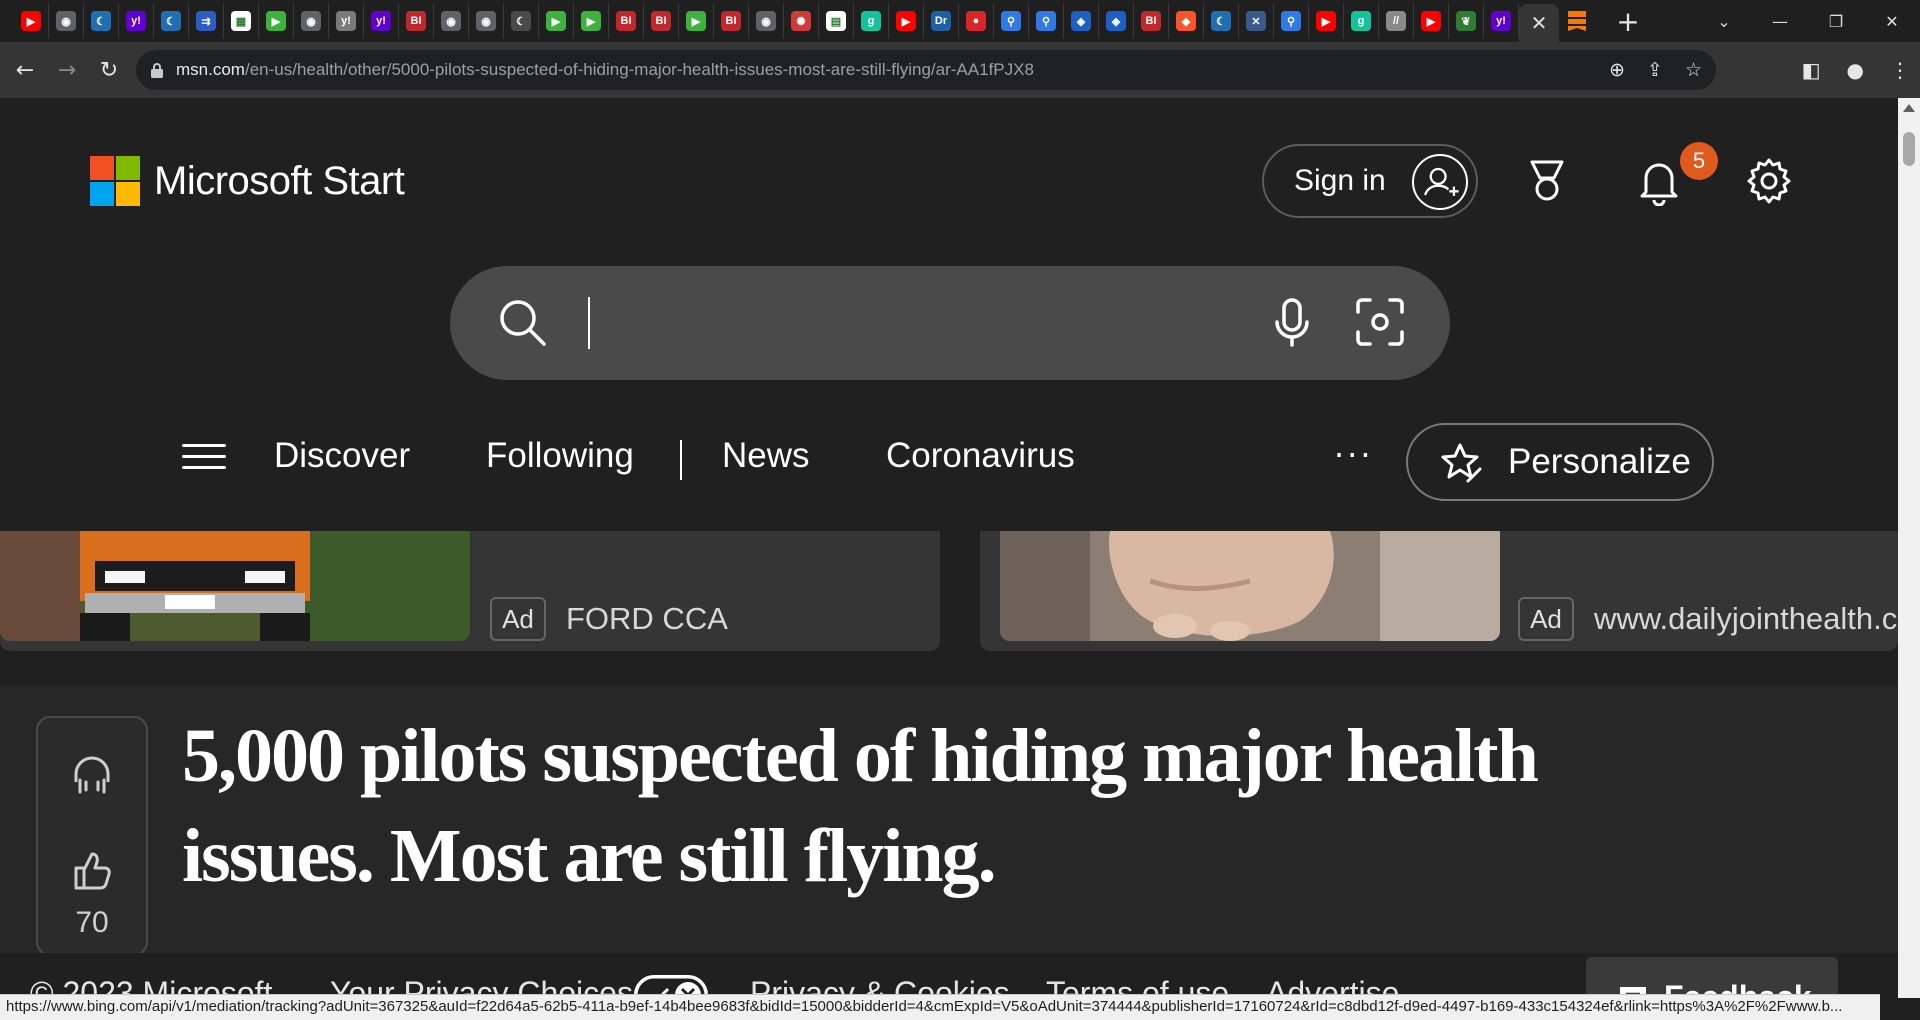 This screenshot has width=1920, height=1020. What do you see at coordinates (1836, 21) in the screenshot?
I see `restore-button: ❐` at bounding box center [1836, 21].